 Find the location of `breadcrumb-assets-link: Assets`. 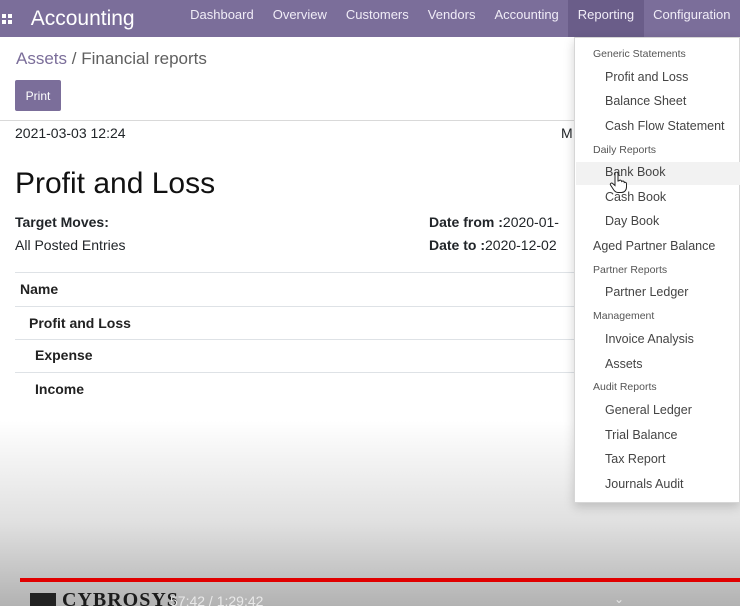

breadcrumb-assets-link: Assets is located at coordinates (41, 58).